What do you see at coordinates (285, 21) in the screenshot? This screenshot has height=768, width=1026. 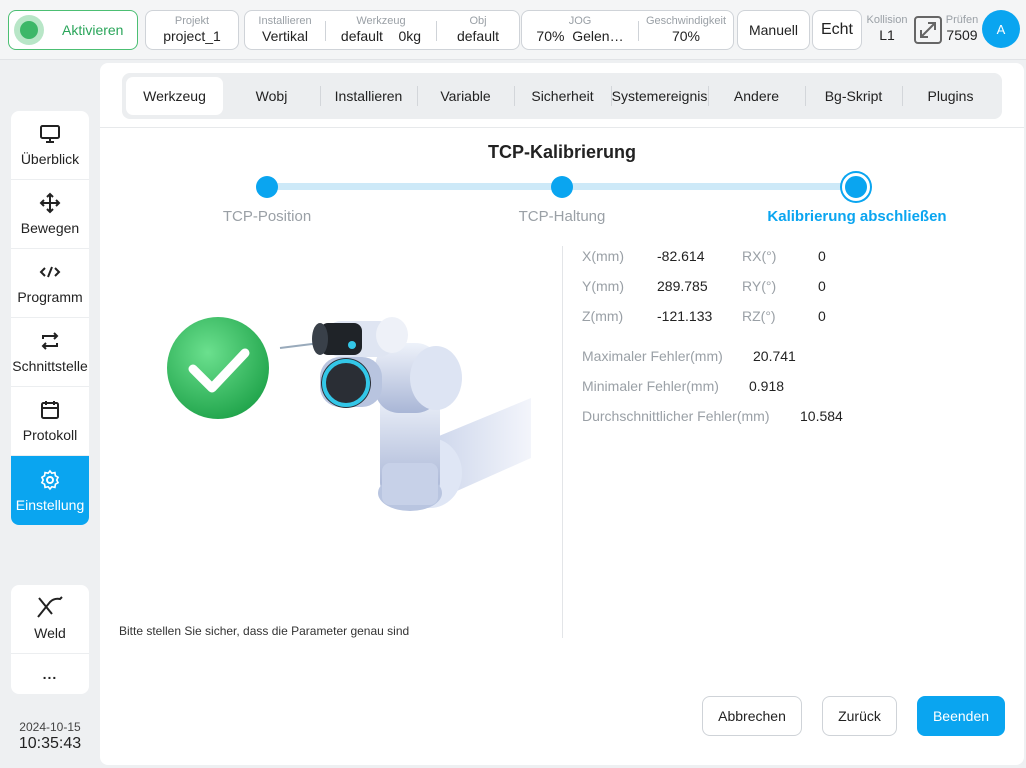 I see `install-caption: Installieren` at bounding box center [285, 21].